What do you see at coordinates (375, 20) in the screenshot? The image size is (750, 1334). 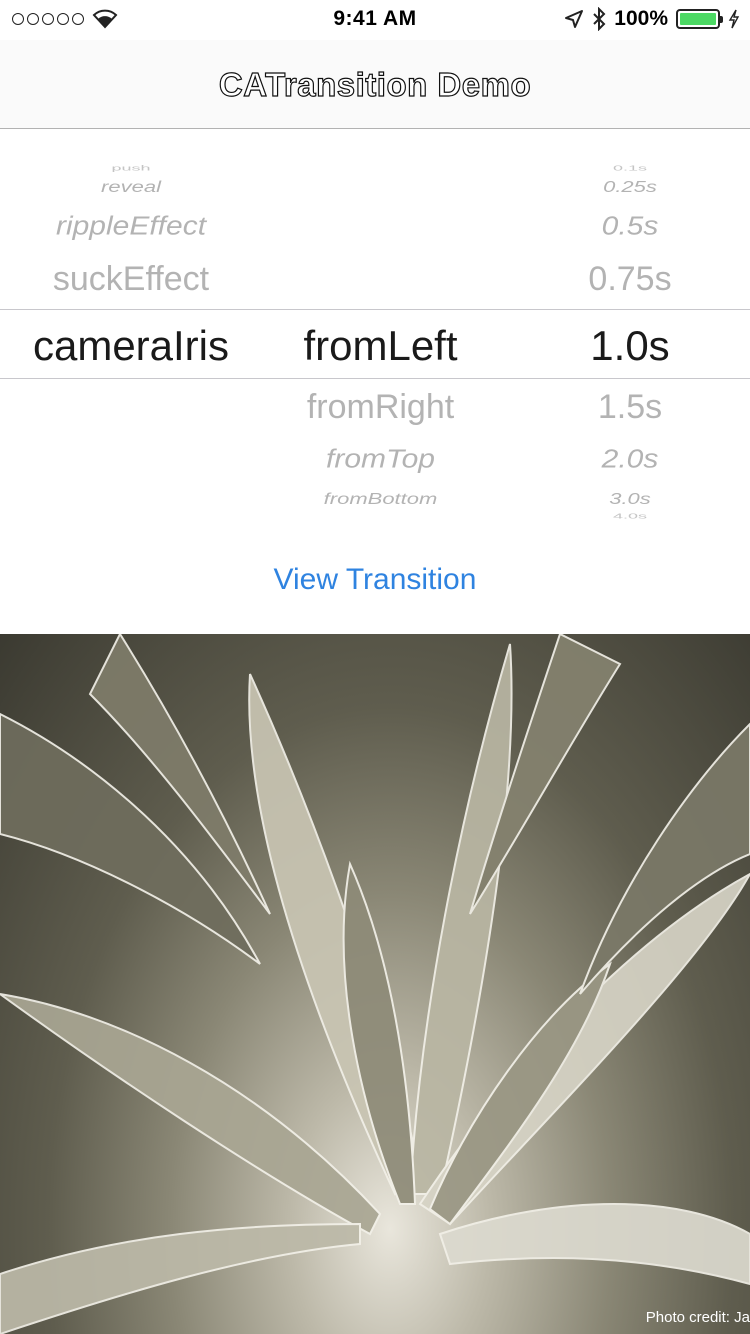 I see `status-bar: 9:41 AM 100%` at bounding box center [375, 20].